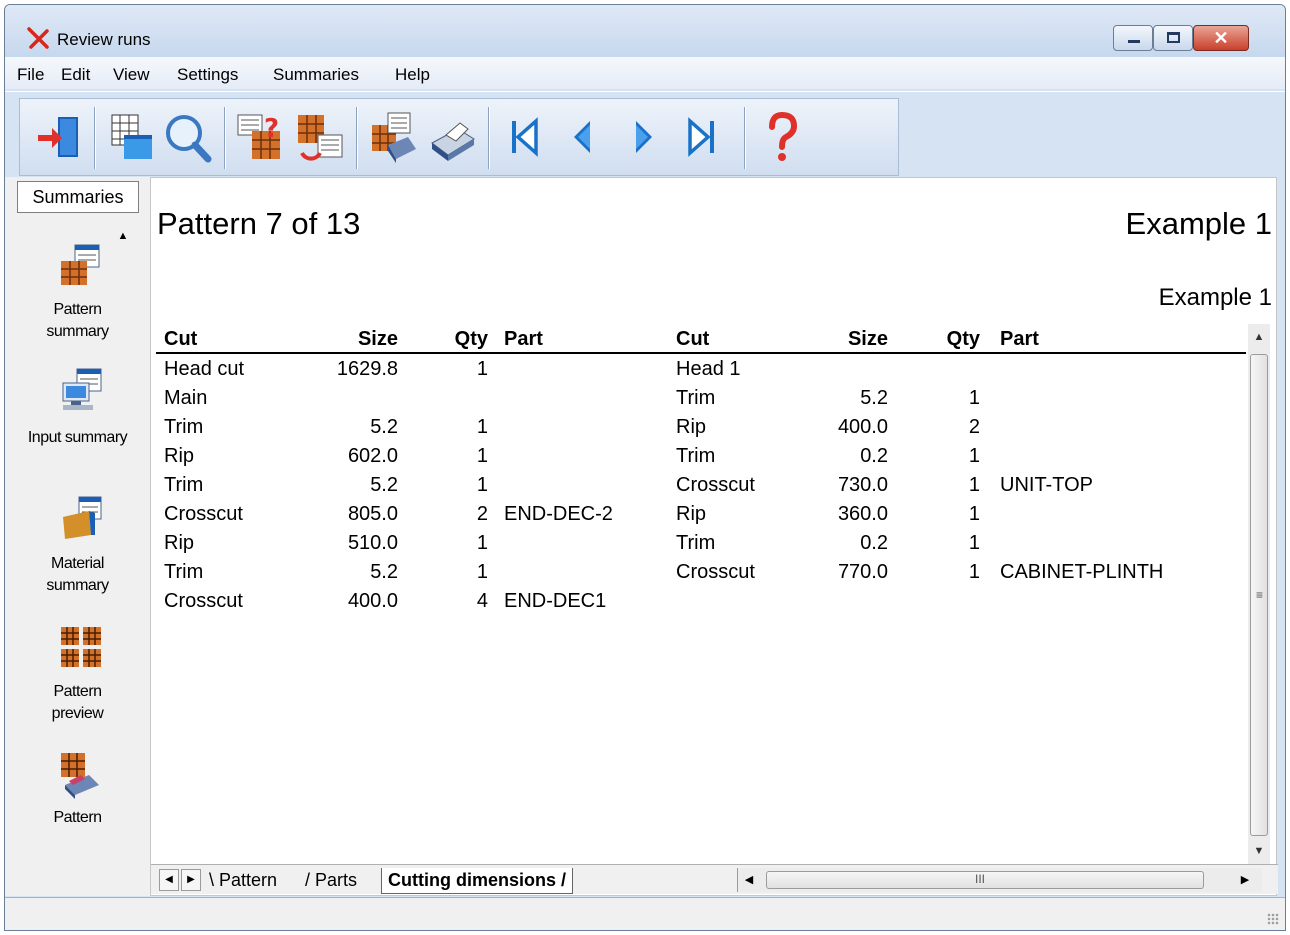  I want to click on tab-scroll-right-button: ▶, so click(191, 880).